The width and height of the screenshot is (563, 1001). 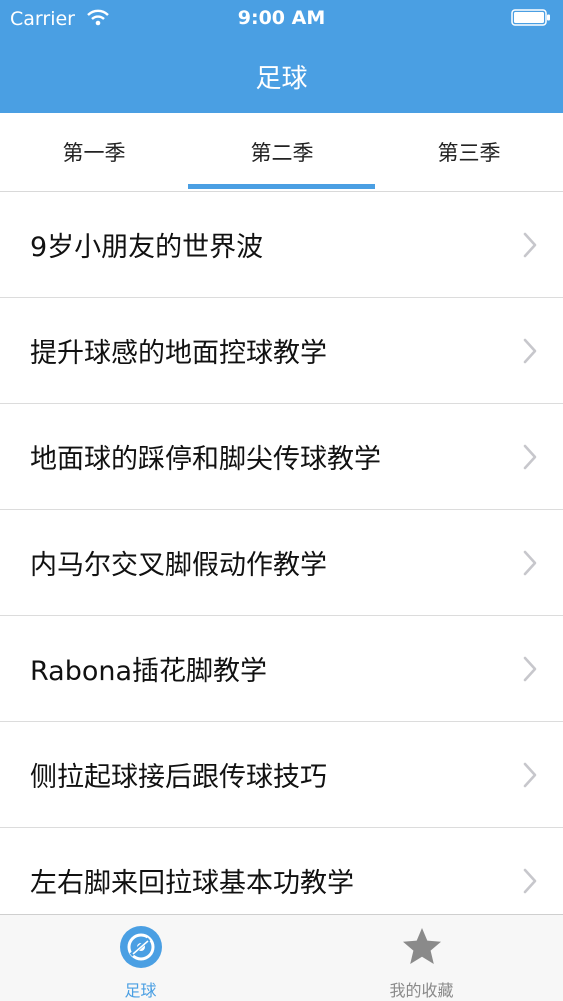 I want to click on tabbar-label-favorites: 我的收藏, so click(x=421, y=990).